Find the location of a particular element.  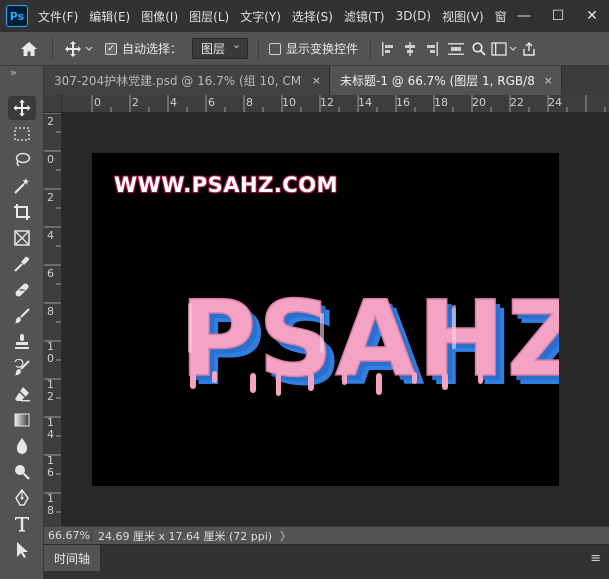

horizontal-ruler: 0 2 4 6 8 10 12 14 16 18 20 22 24 is located at coordinates (335, 104).